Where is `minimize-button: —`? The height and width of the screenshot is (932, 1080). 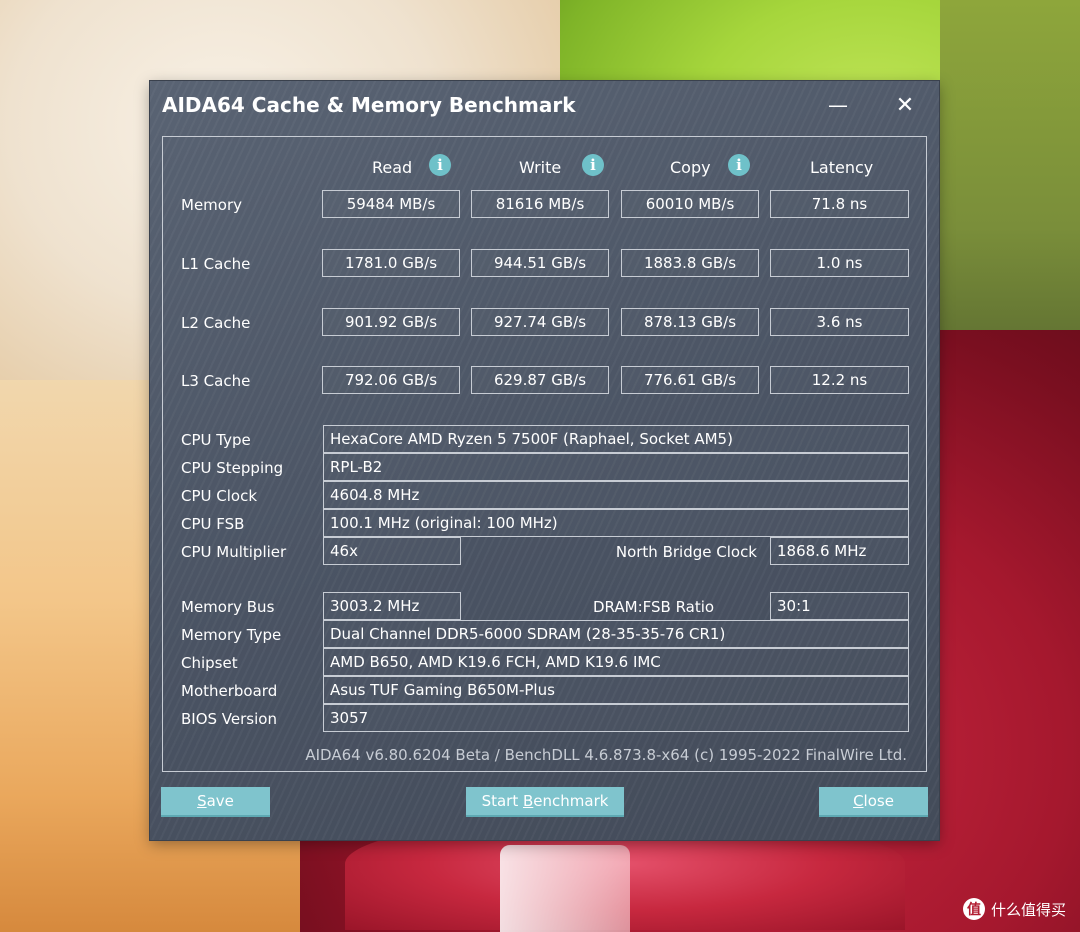 minimize-button: — is located at coordinates (838, 105).